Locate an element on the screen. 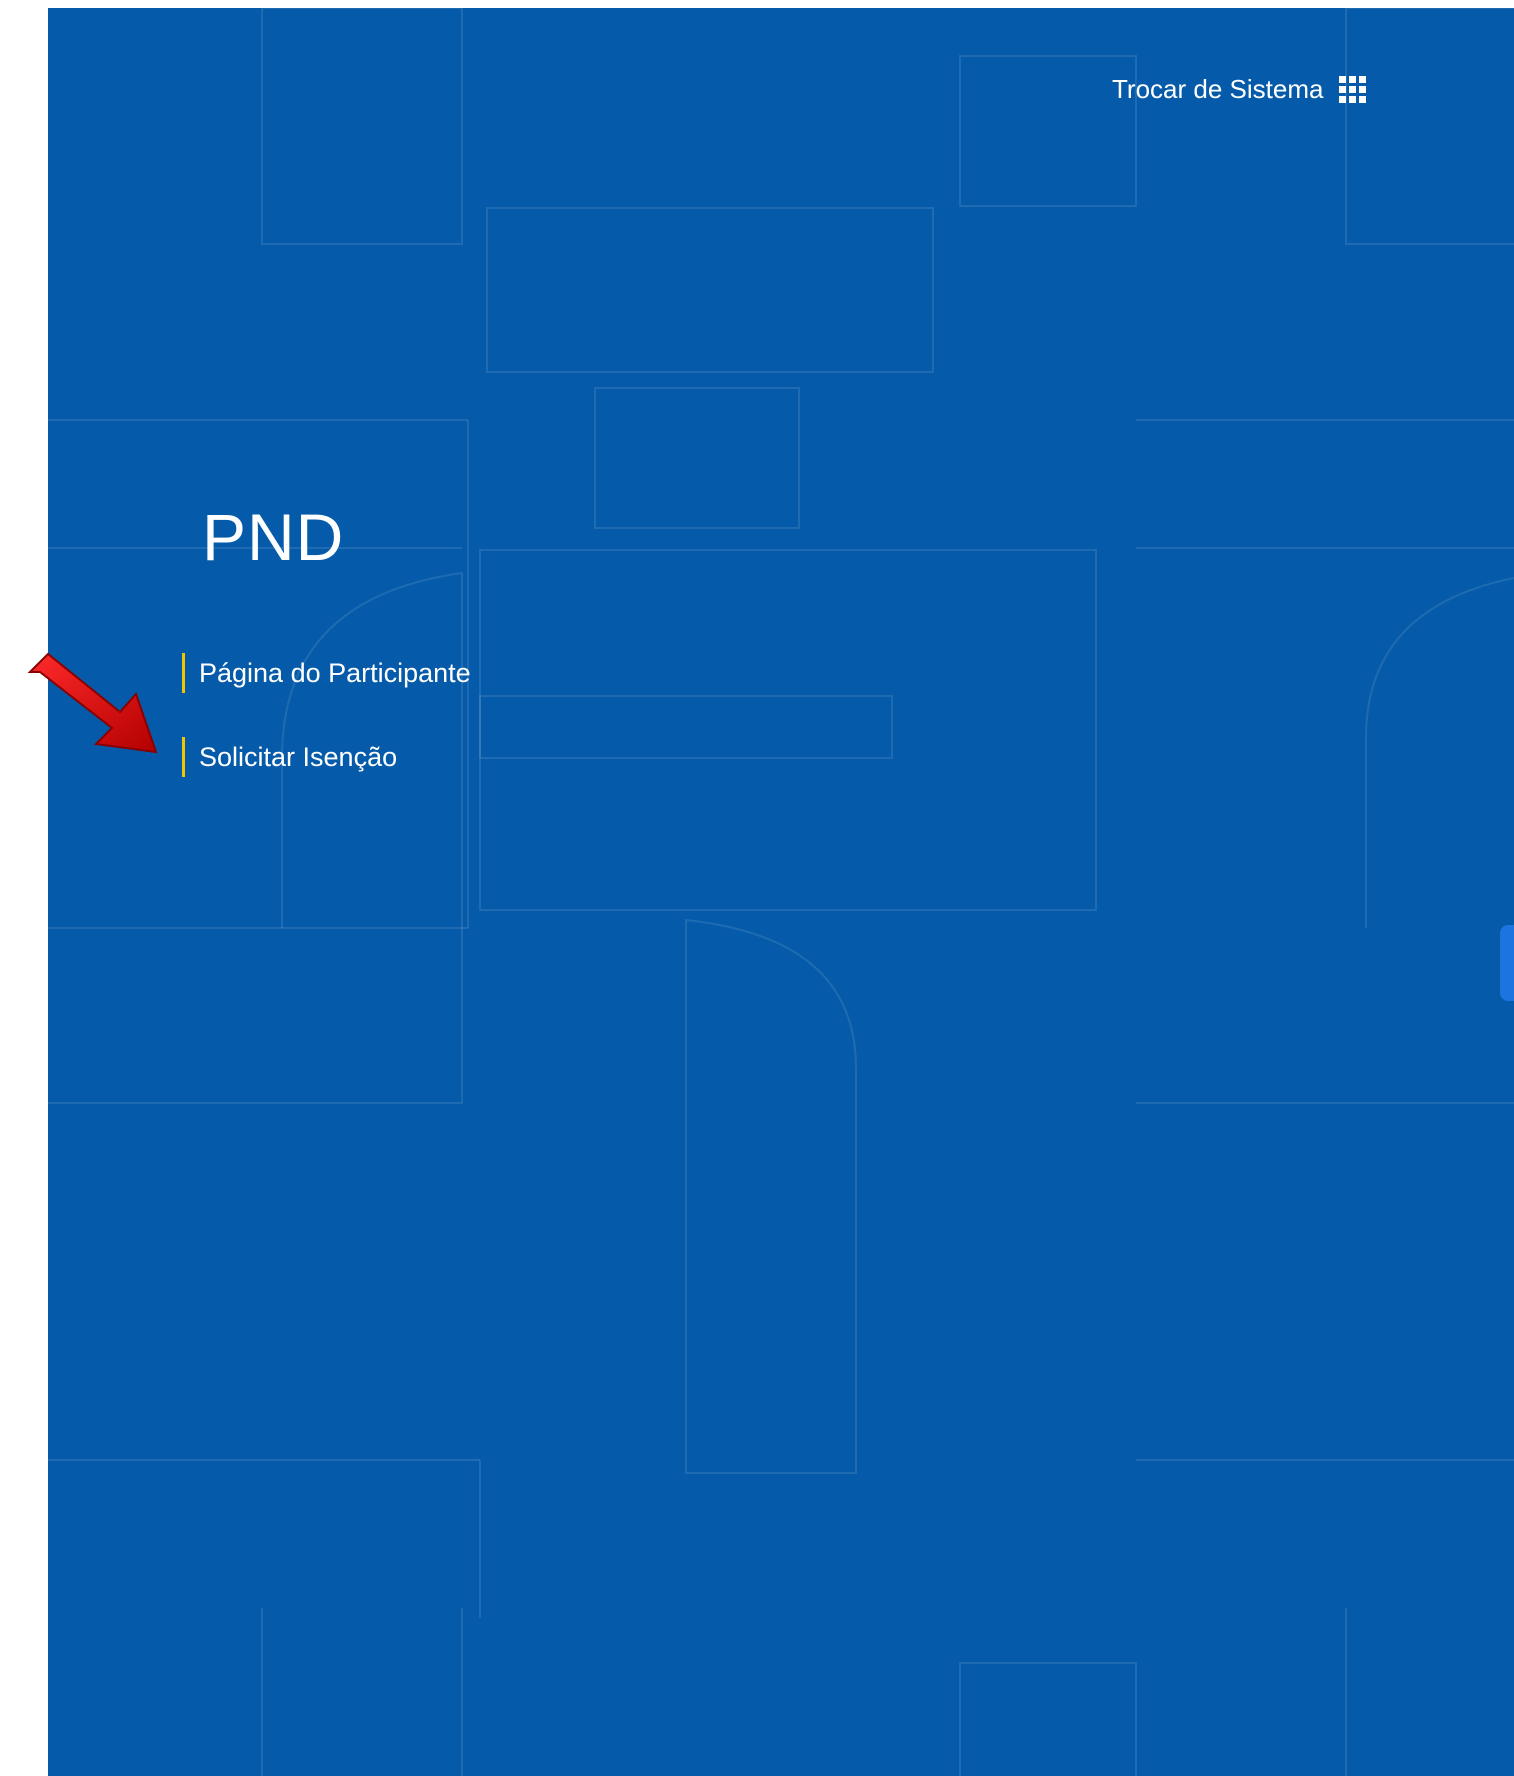 The height and width of the screenshot is (1776, 1514). nav-link-request-exemption: Solicitar Isenção is located at coordinates (289, 757).